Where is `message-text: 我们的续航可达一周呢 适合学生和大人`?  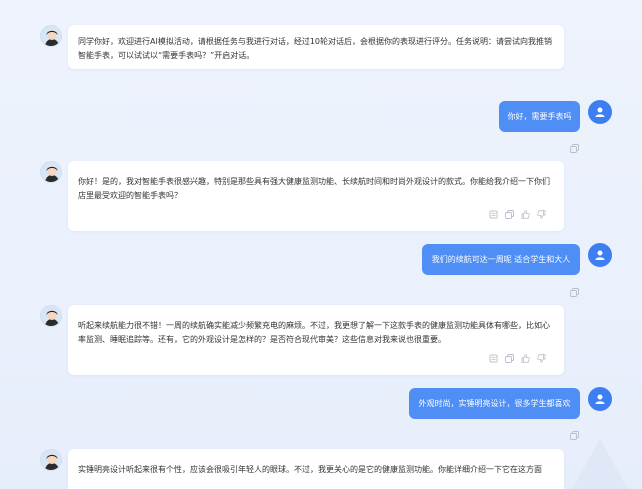
message-text: 我们的续航可达一周呢 适合学生和大人 is located at coordinates (501, 259).